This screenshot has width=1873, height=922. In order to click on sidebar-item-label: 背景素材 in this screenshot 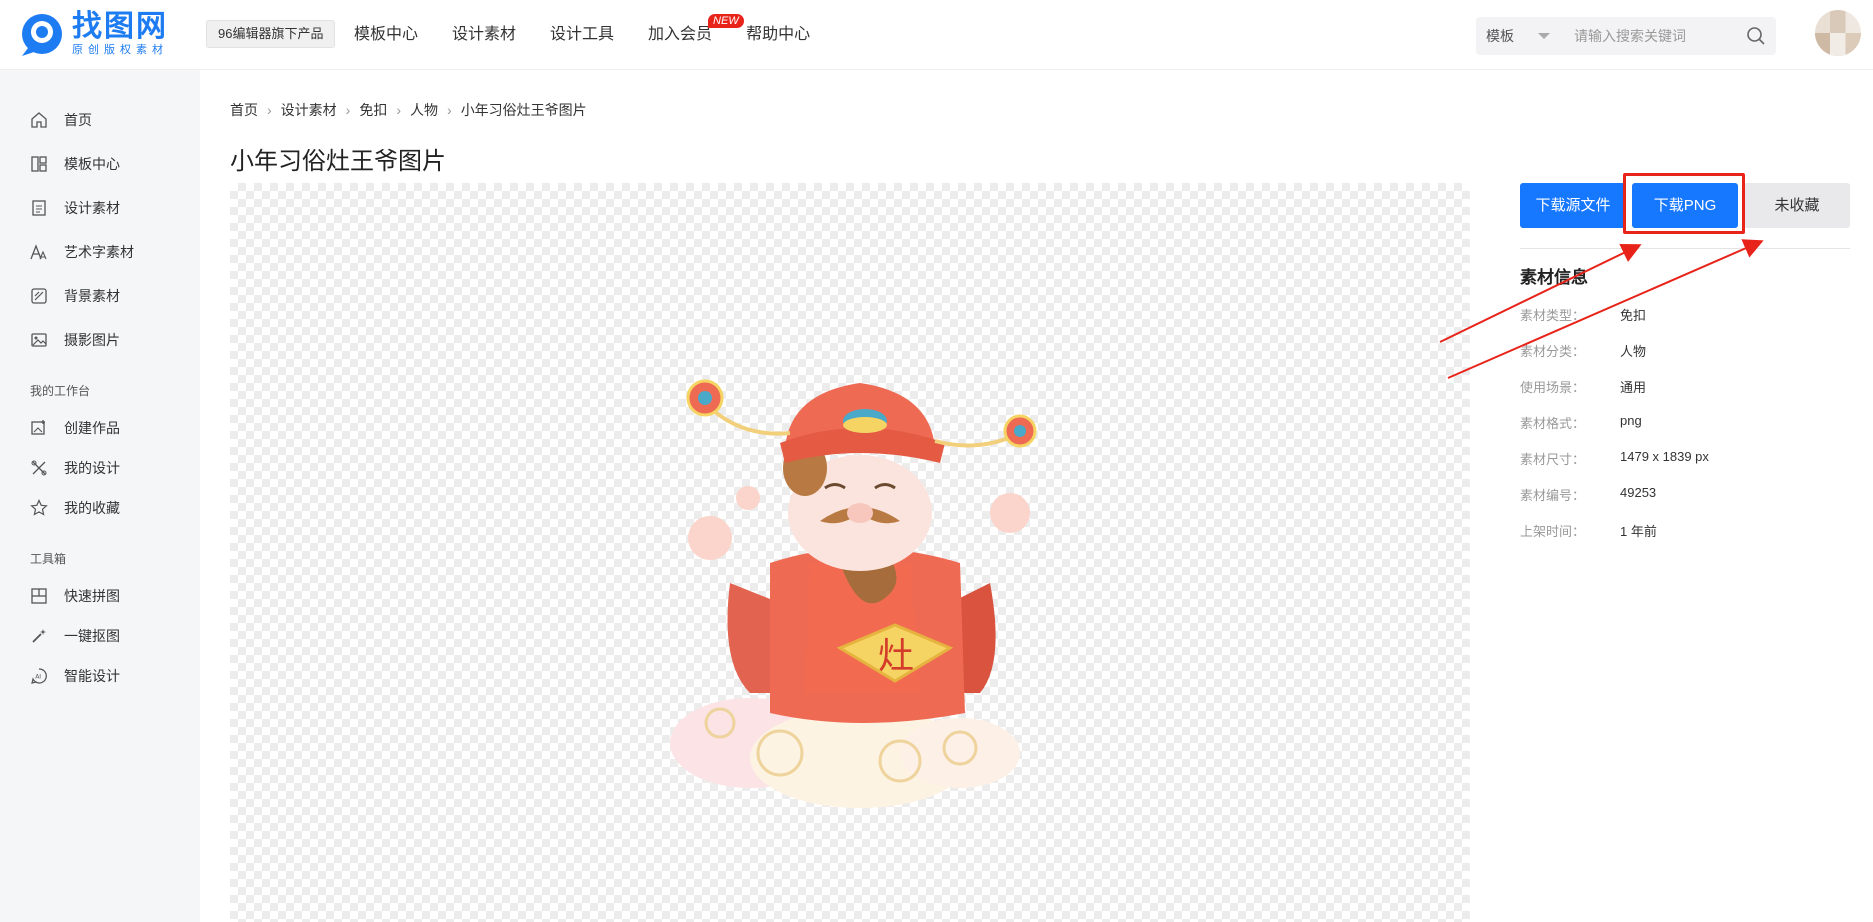, I will do `click(92, 296)`.